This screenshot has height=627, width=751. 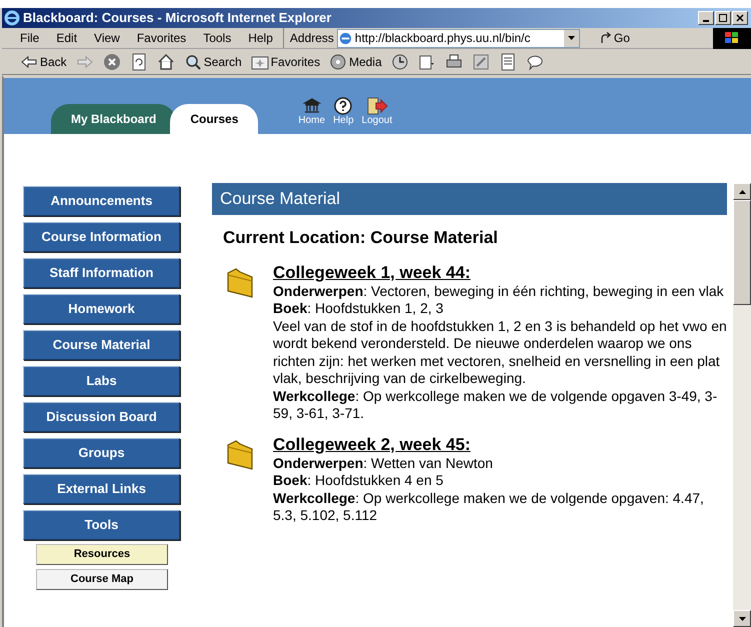 What do you see at coordinates (469, 199) in the screenshot?
I see `section-header: Course Material` at bounding box center [469, 199].